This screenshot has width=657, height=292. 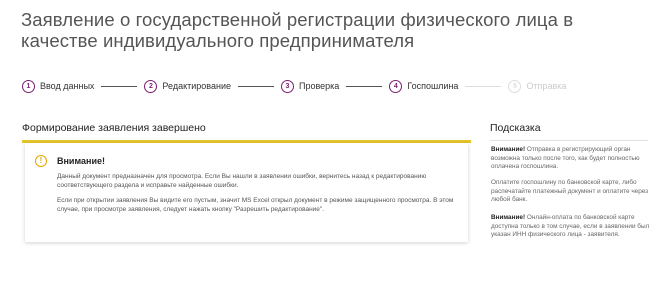 What do you see at coordinates (396, 86) in the screenshot?
I see `step-number-4: 4` at bounding box center [396, 86].